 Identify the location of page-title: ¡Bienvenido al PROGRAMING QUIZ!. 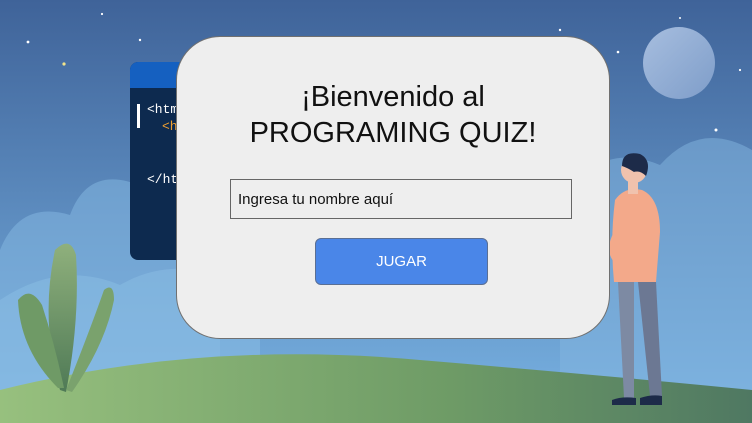
(393, 115).